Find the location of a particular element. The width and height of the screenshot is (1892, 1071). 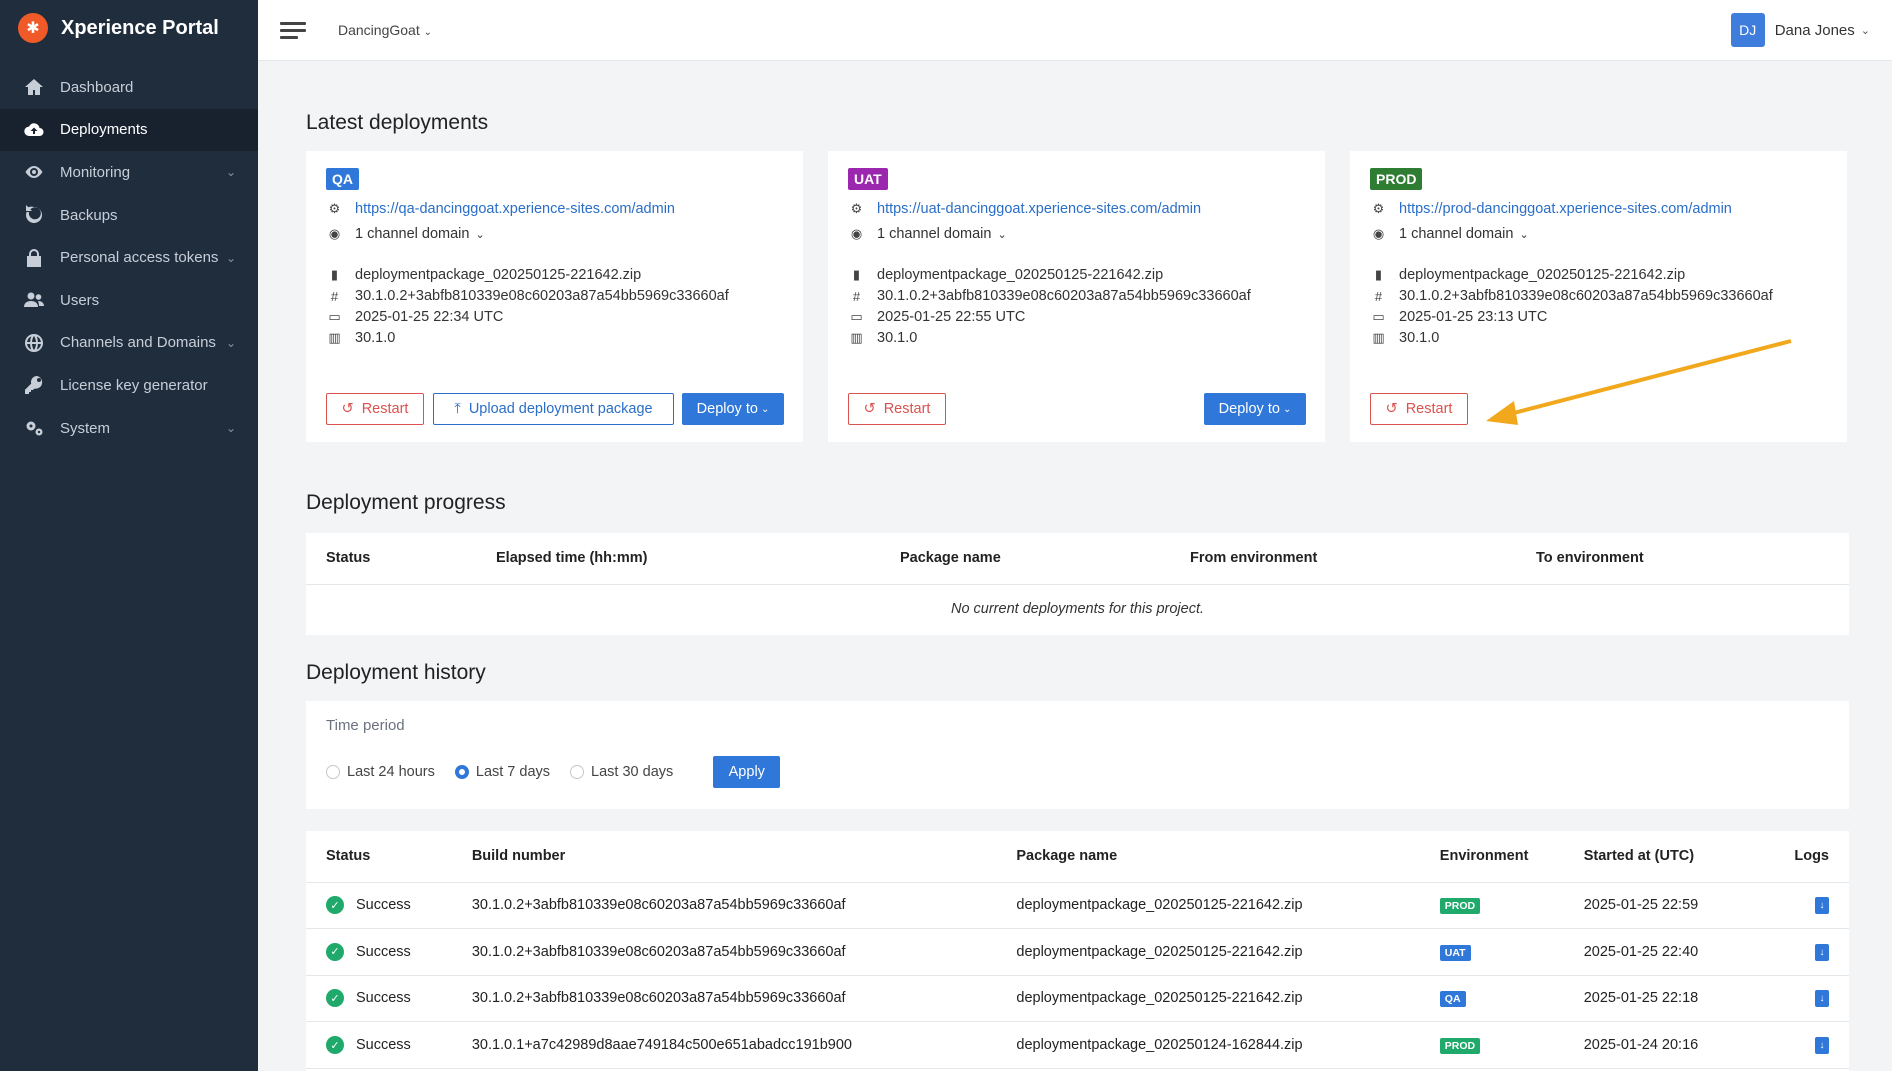

upload-deployment-package-button: ⤒ Upload deployment package is located at coordinates (553, 409).